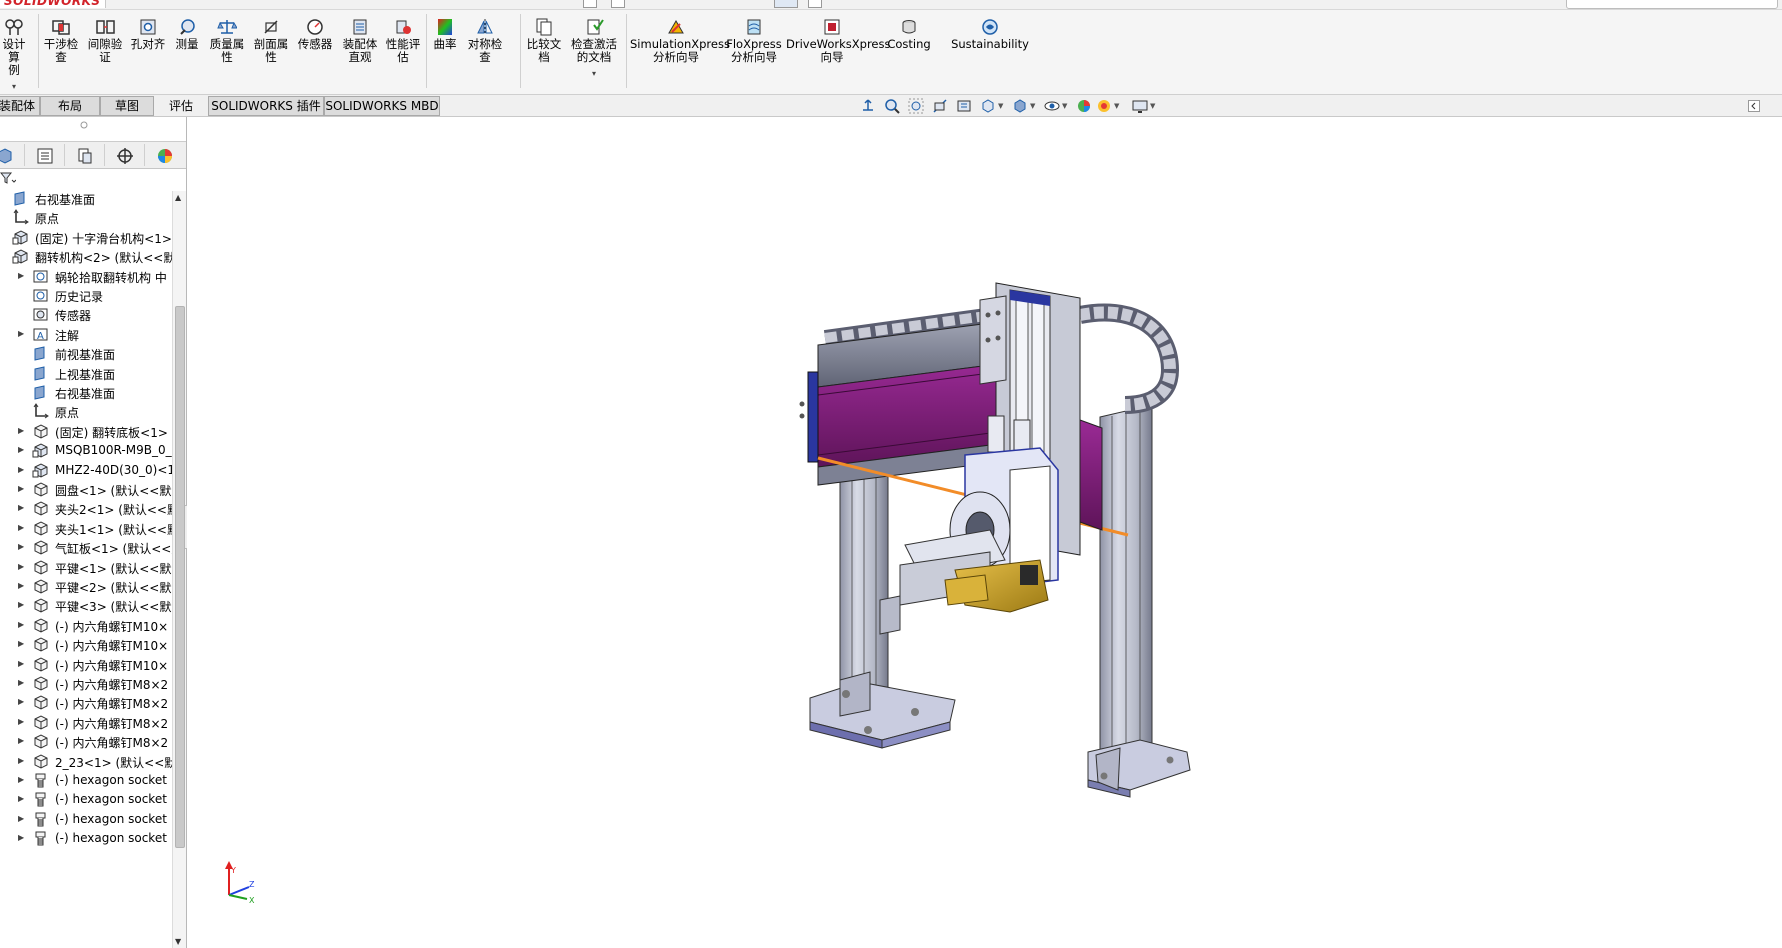 The image size is (1782, 948). What do you see at coordinates (252, 900) in the screenshot?
I see `triad-x-label: X` at bounding box center [252, 900].